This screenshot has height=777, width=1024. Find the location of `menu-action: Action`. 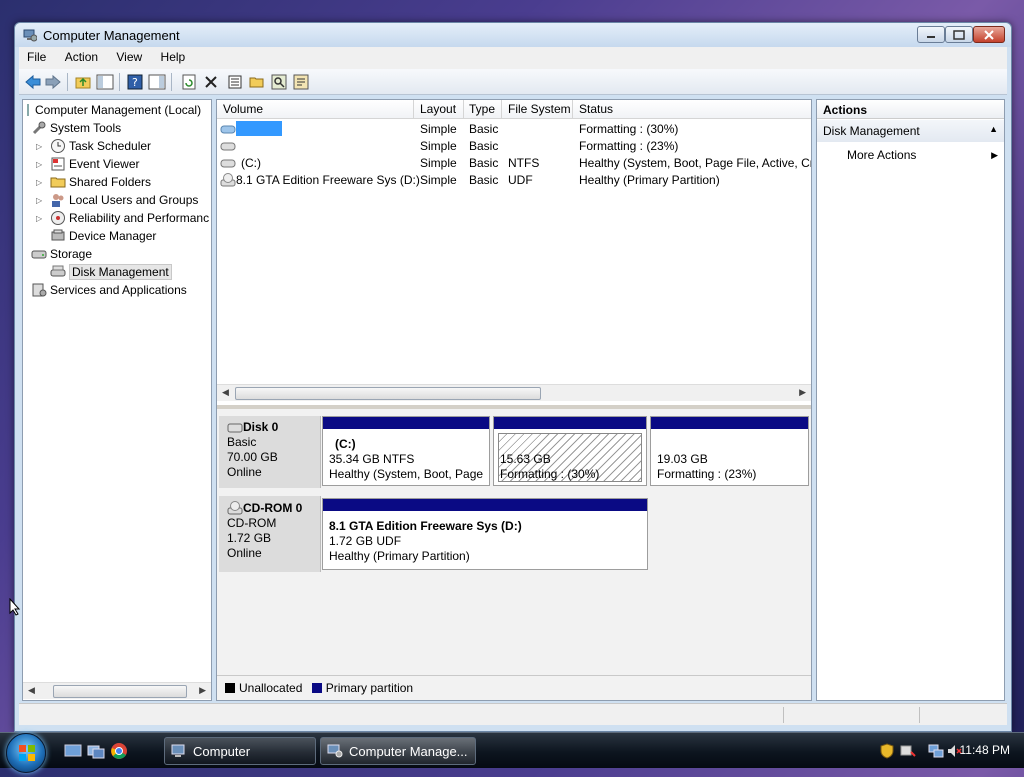

menu-action: Action is located at coordinates (81, 55).